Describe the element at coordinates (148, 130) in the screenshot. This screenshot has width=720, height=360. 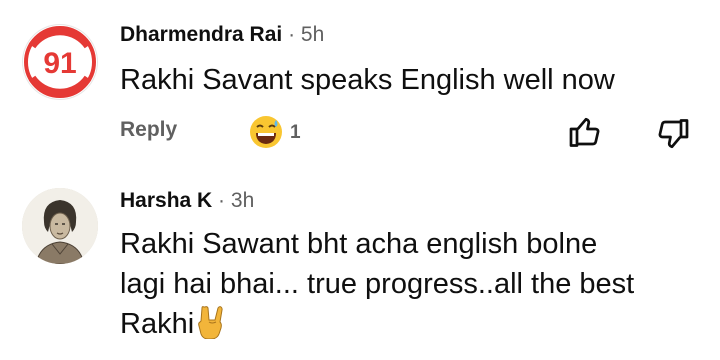
I see `reply-button: Reply` at that location.